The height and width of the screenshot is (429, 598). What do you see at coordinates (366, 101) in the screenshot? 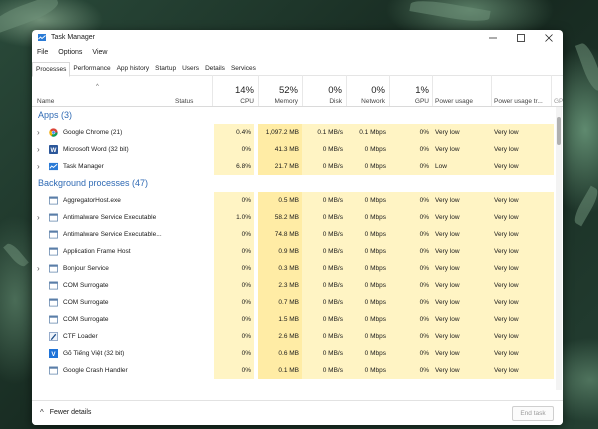
I see `column-network: Network` at bounding box center [366, 101].